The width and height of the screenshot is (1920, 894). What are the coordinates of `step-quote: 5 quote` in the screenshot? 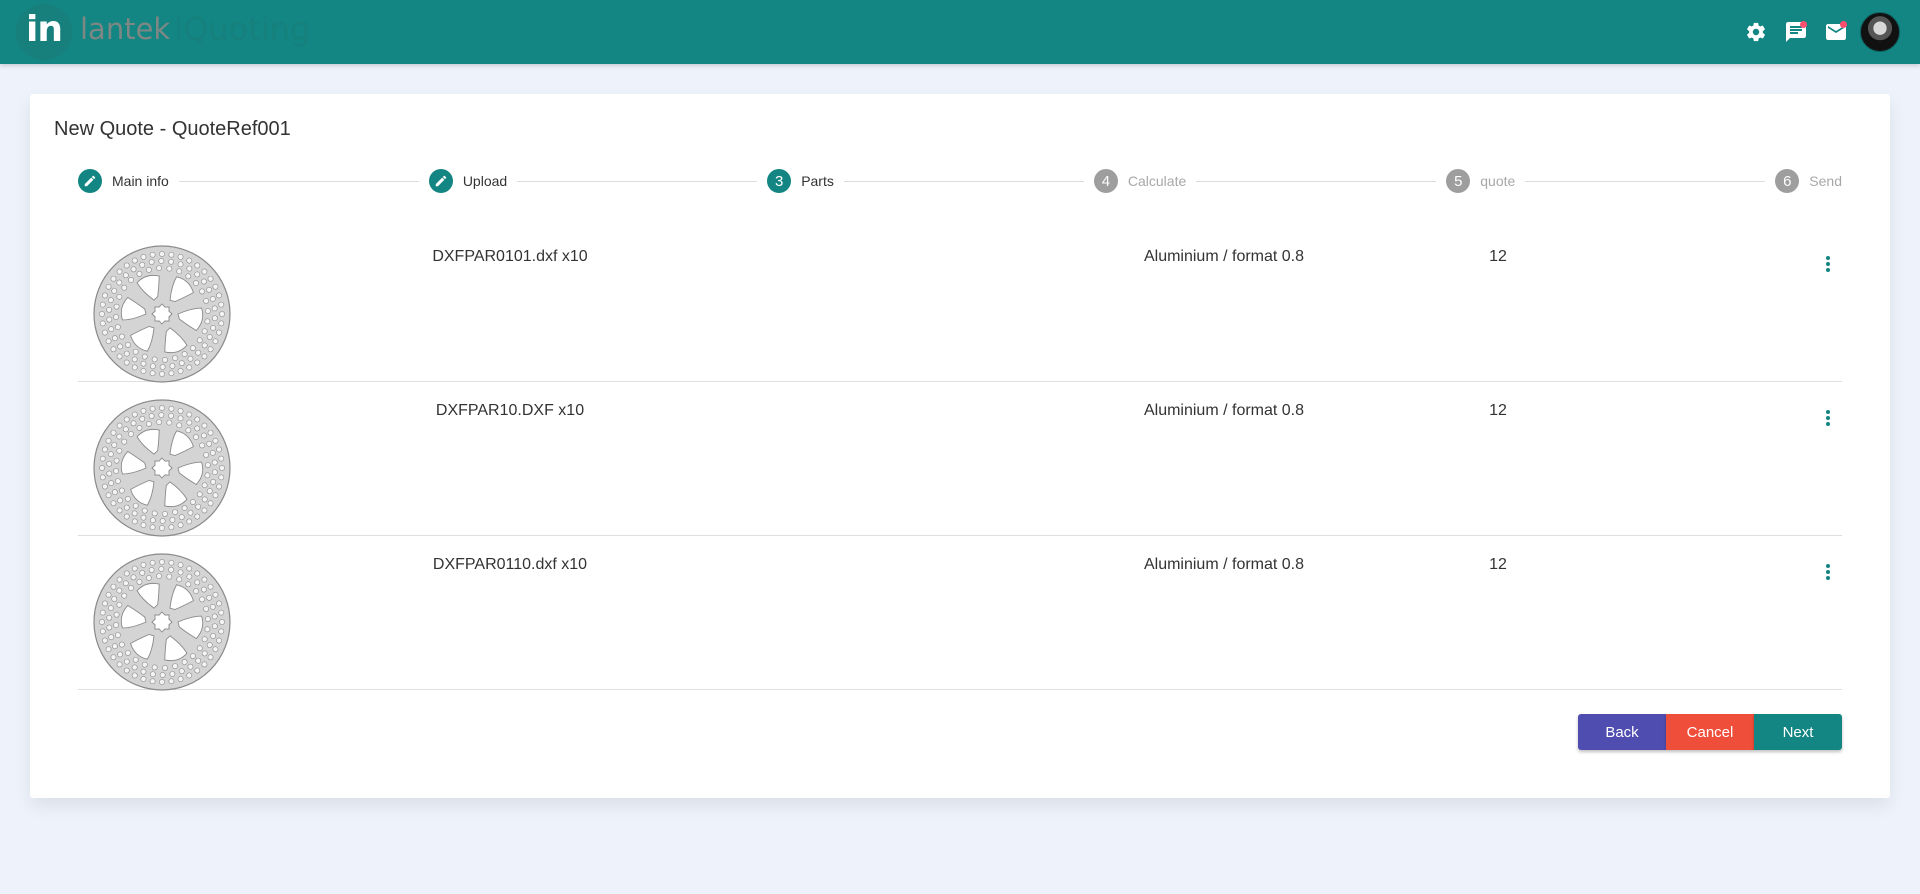 It's located at (1480, 181).